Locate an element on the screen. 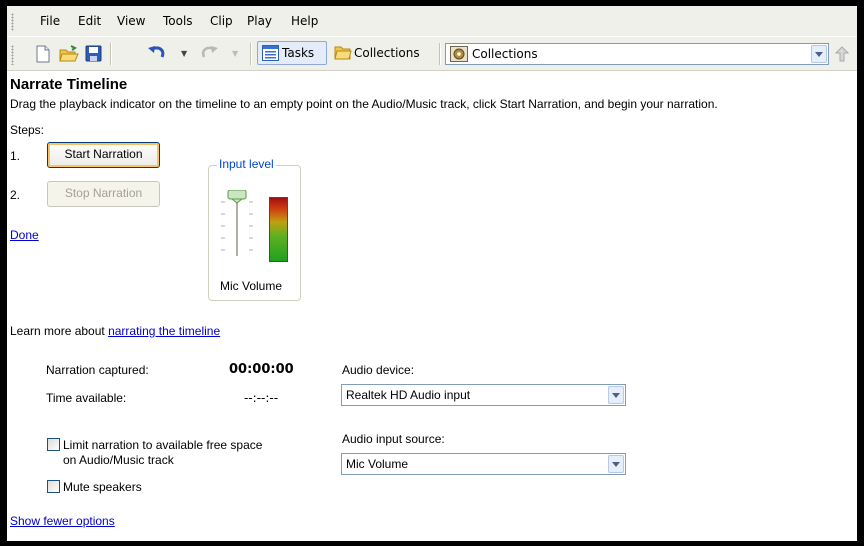 The width and height of the screenshot is (864, 546). menu-grip is located at coordinates (12, 22).